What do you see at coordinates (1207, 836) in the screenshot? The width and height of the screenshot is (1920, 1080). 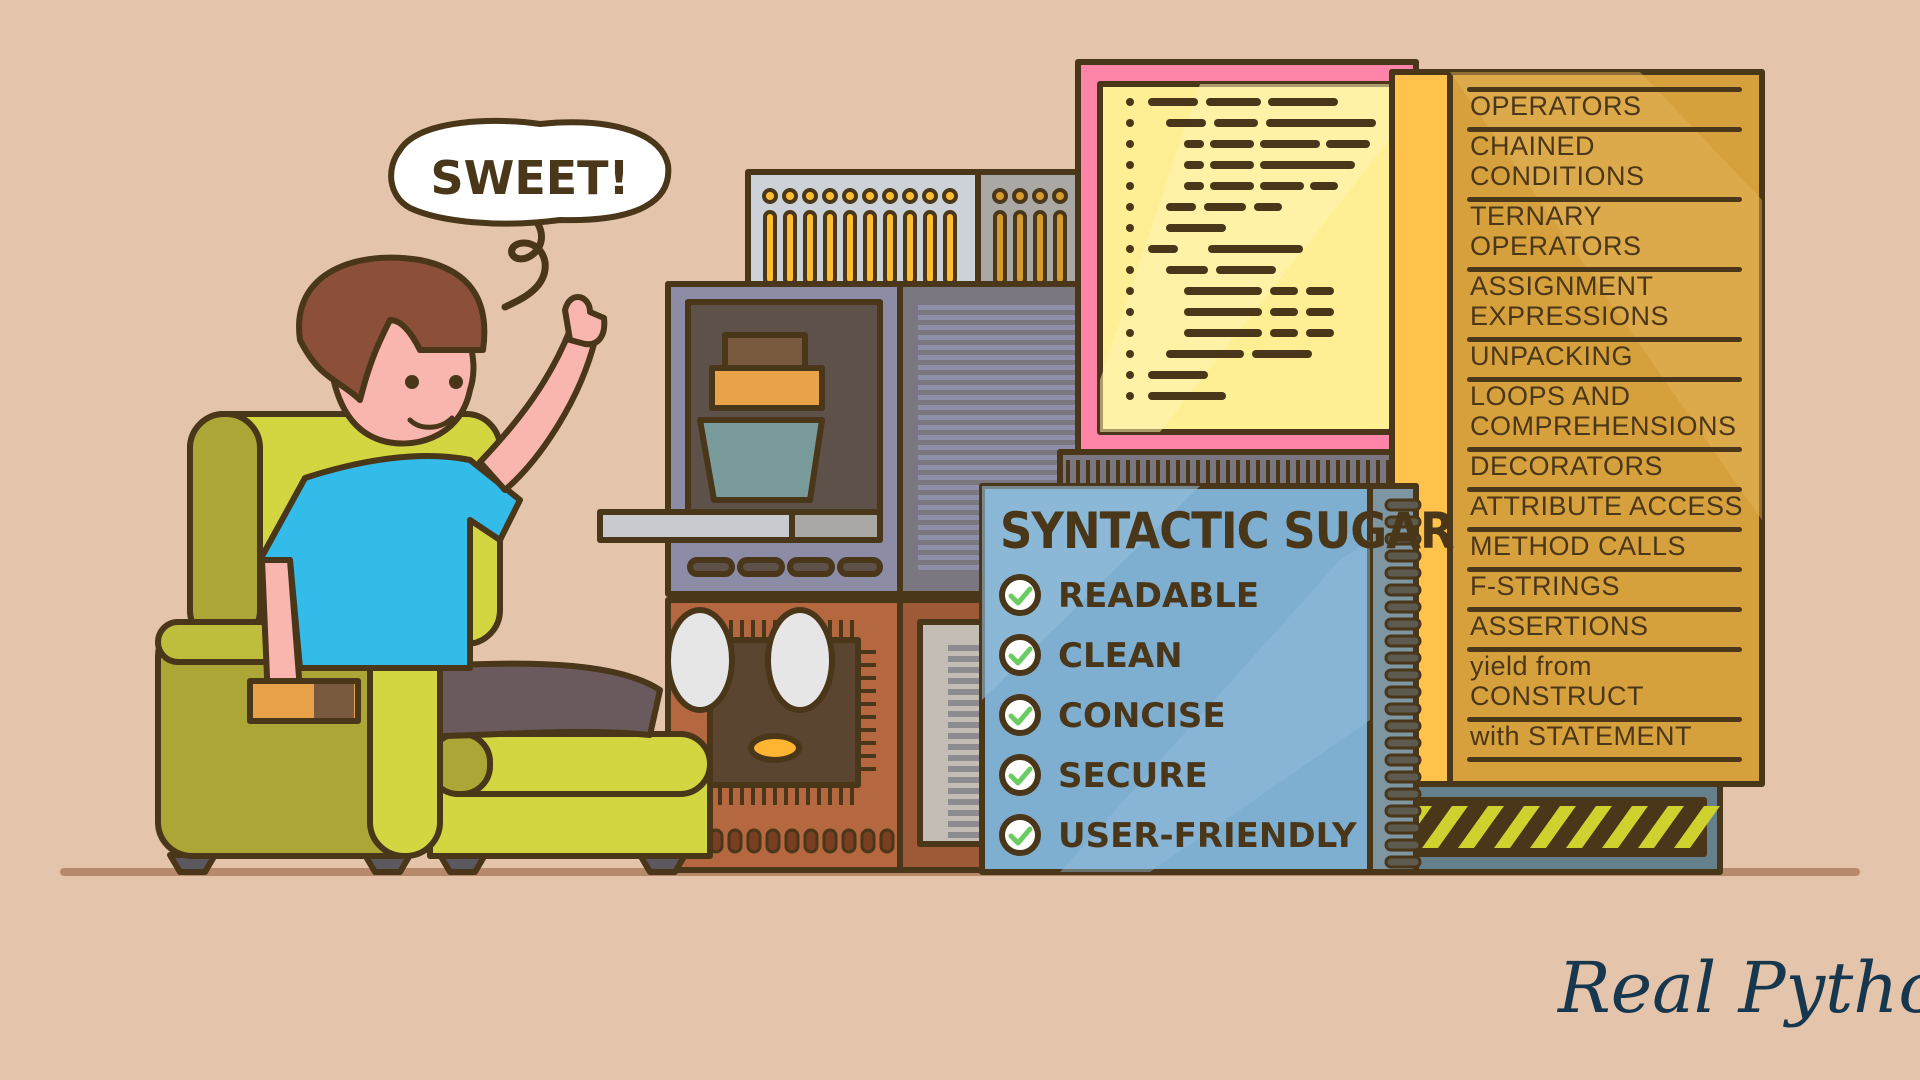 I see `checklist-item-label: USER-FRIENDLY` at bounding box center [1207, 836].